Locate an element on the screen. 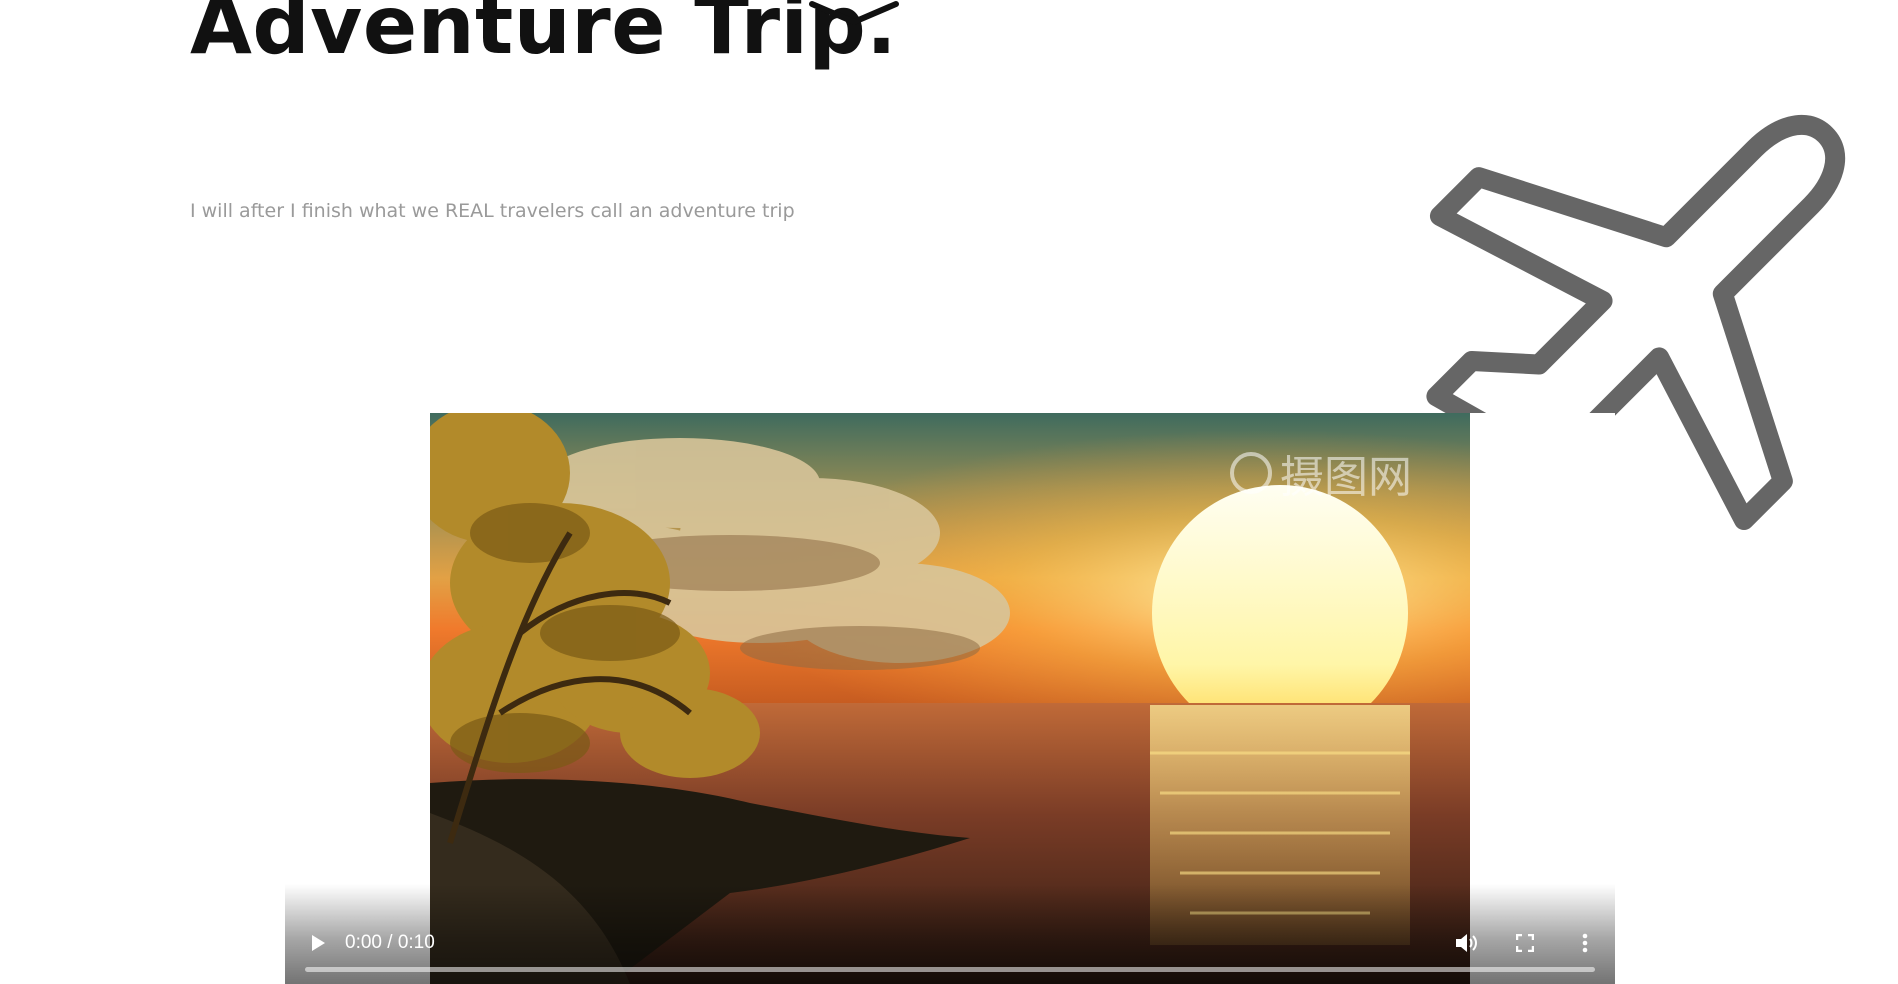 Image resolution: width=1898 pixels, height=984 pixels. time-display: 0:00 / 0:10 is located at coordinates (390, 942).